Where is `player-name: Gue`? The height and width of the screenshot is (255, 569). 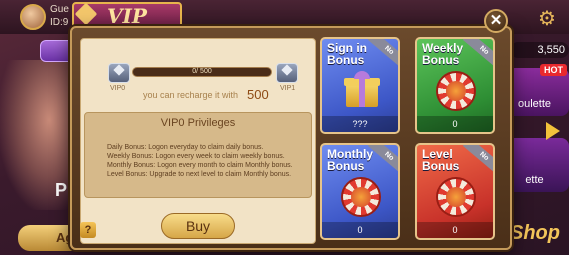
player-name: Gue is located at coordinates (59, 9).